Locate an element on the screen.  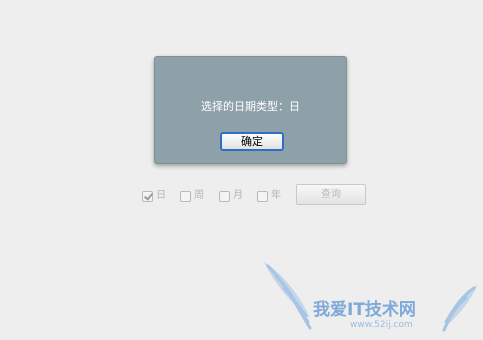
watermark: 我爱IT技术网 www.52ij.com is located at coordinates (372, 299).